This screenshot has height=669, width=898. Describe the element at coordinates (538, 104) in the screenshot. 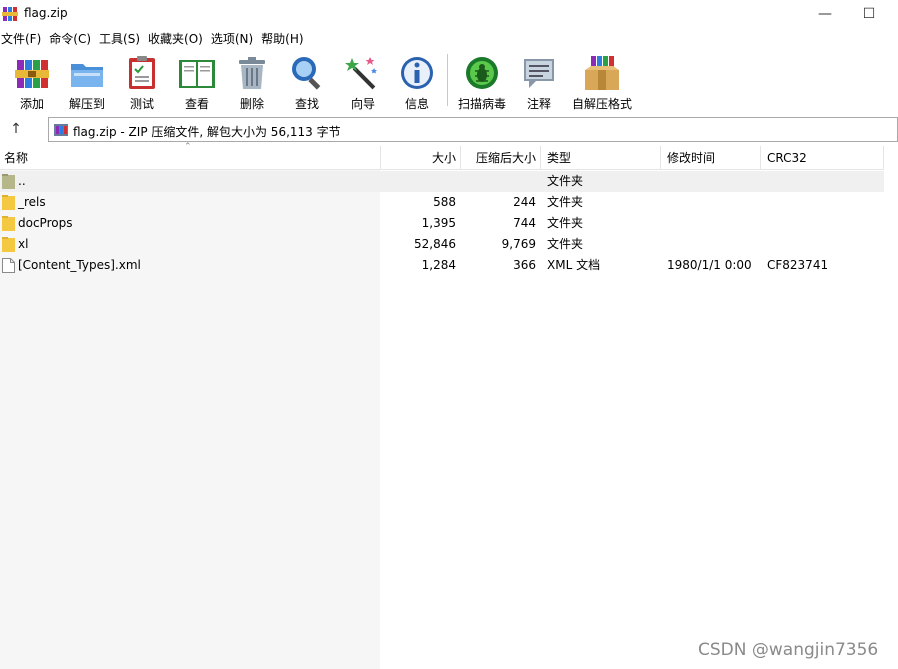

I see `comment-label: 注释` at that location.